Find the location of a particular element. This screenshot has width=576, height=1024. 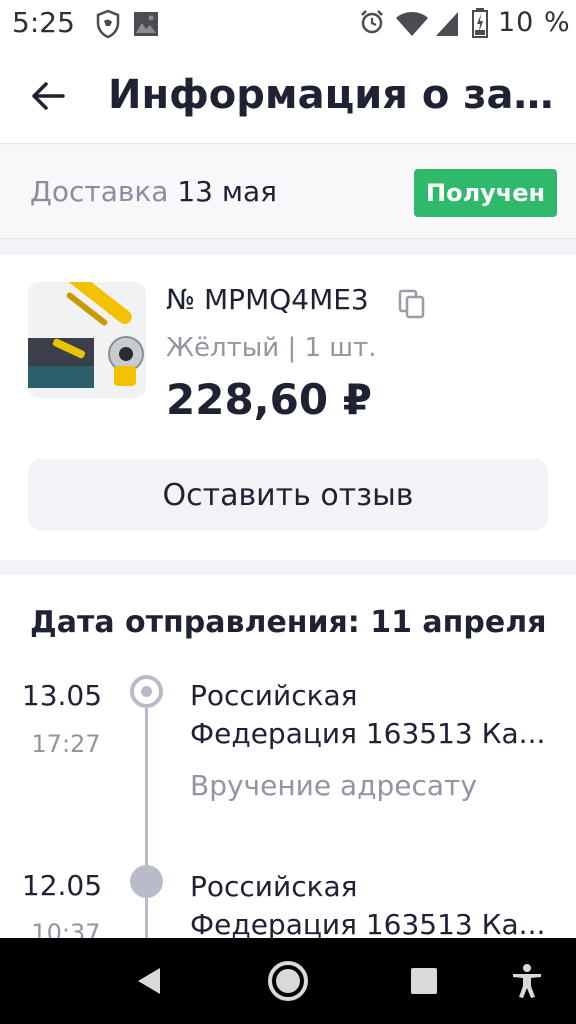

arrow-left-icon is located at coordinates (48, 96).